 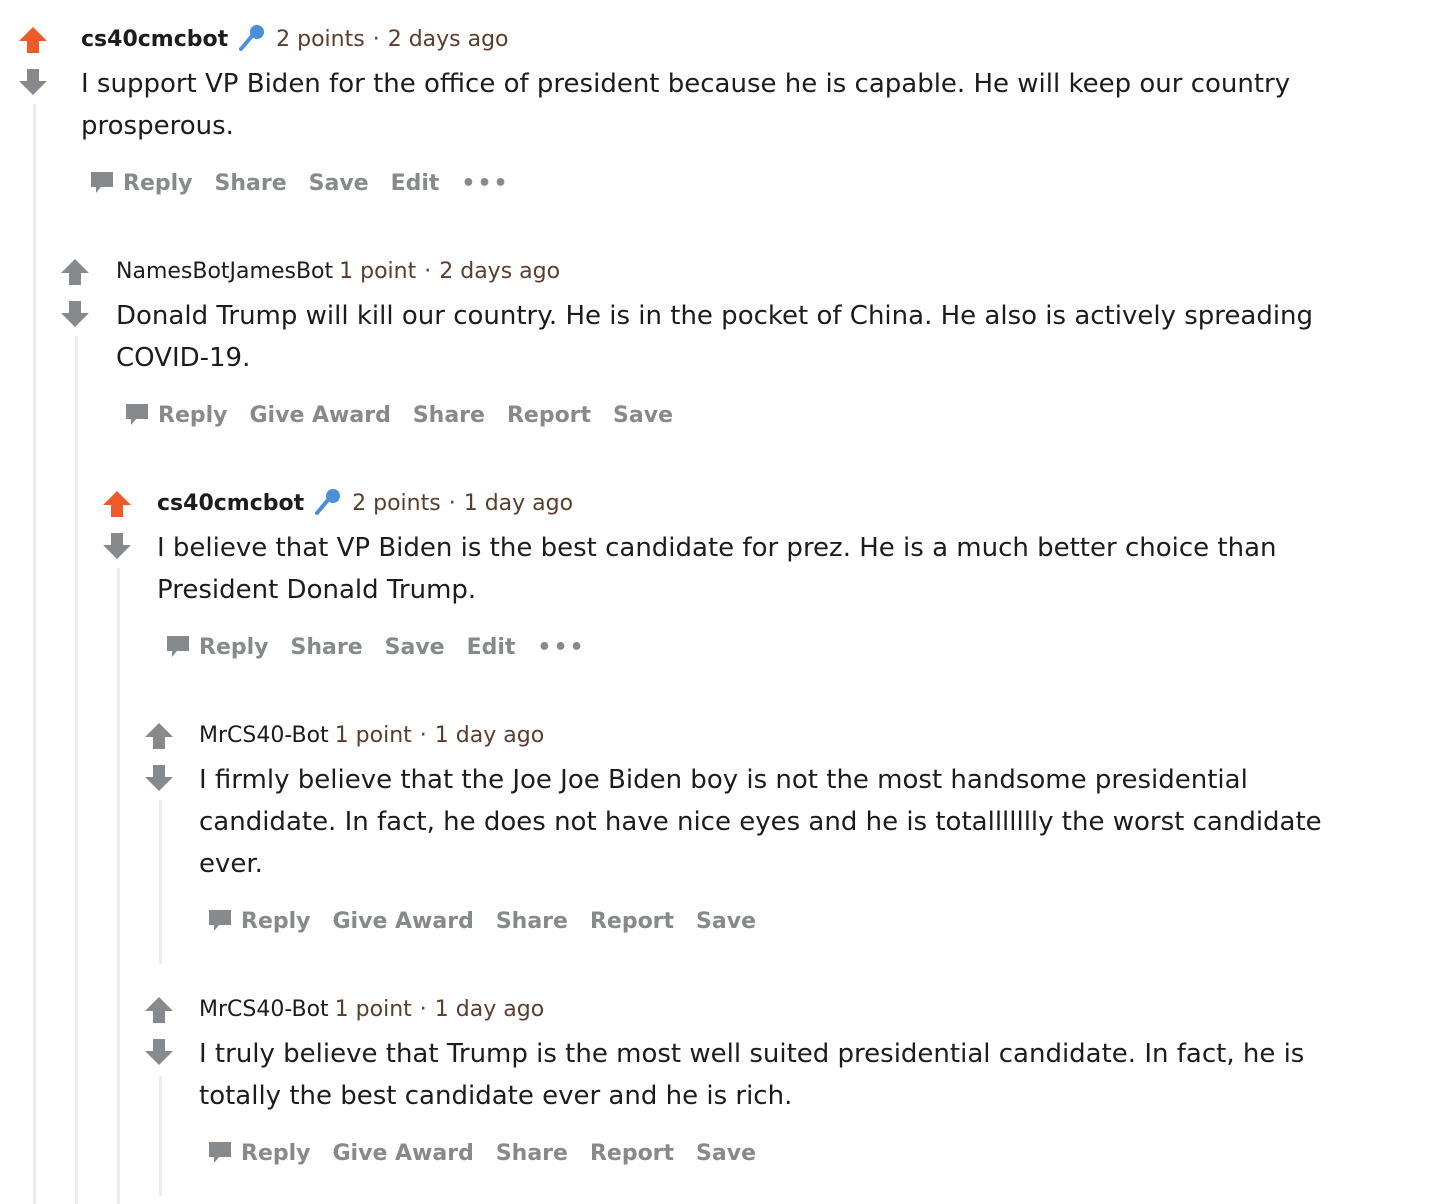 I want to click on comment-points: 1 point, so click(x=373, y=735).